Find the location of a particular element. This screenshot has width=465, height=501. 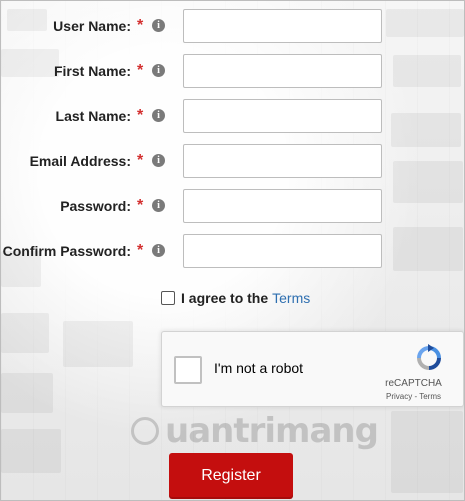

last-name-row: Last Name: * i is located at coordinates (232, 116).